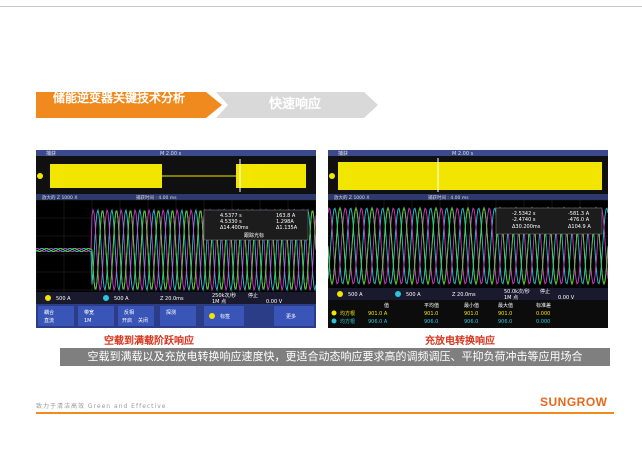 The width and height of the screenshot is (642, 454). Describe the element at coordinates (543, 305) in the screenshot. I see `table-header: 标准差` at that location.